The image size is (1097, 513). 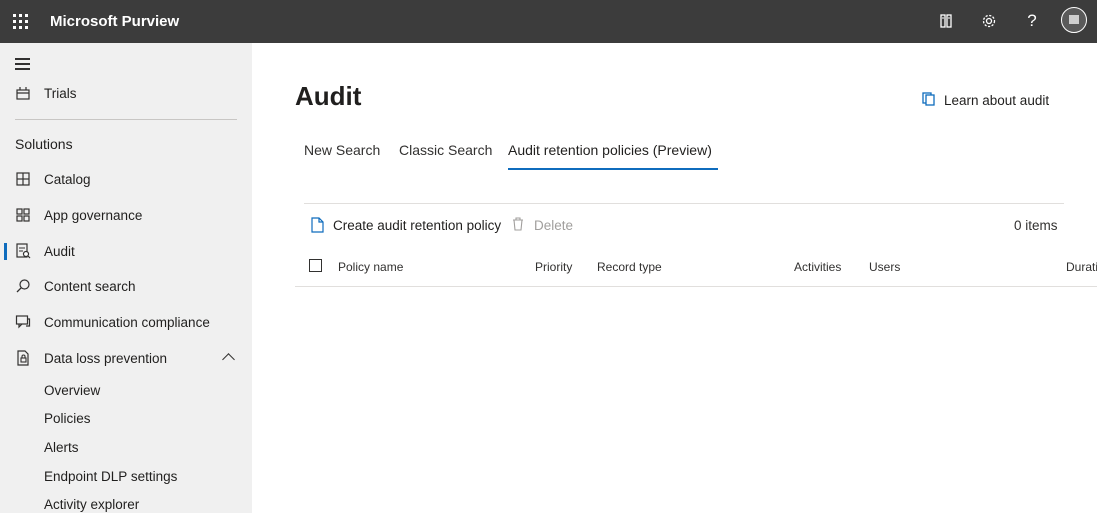 What do you see at coordinates (59, 251) in the screenshot?
I see `sidebar-item-label: Audit` at bounding box center [59, 251].